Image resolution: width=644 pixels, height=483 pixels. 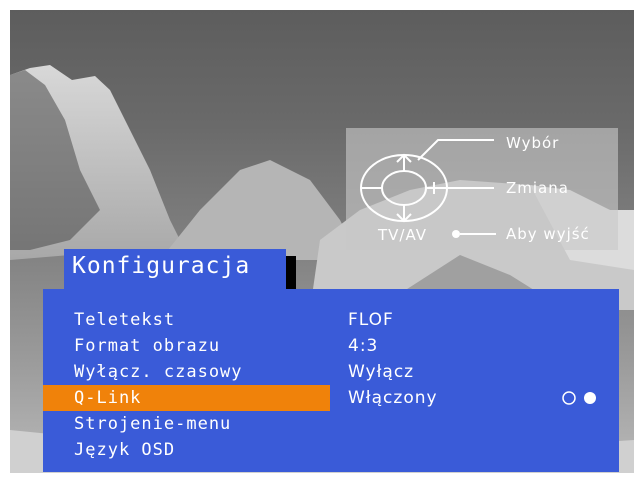 I want to click on menu-item-label: Q-Link, so click(x=108, y=398).